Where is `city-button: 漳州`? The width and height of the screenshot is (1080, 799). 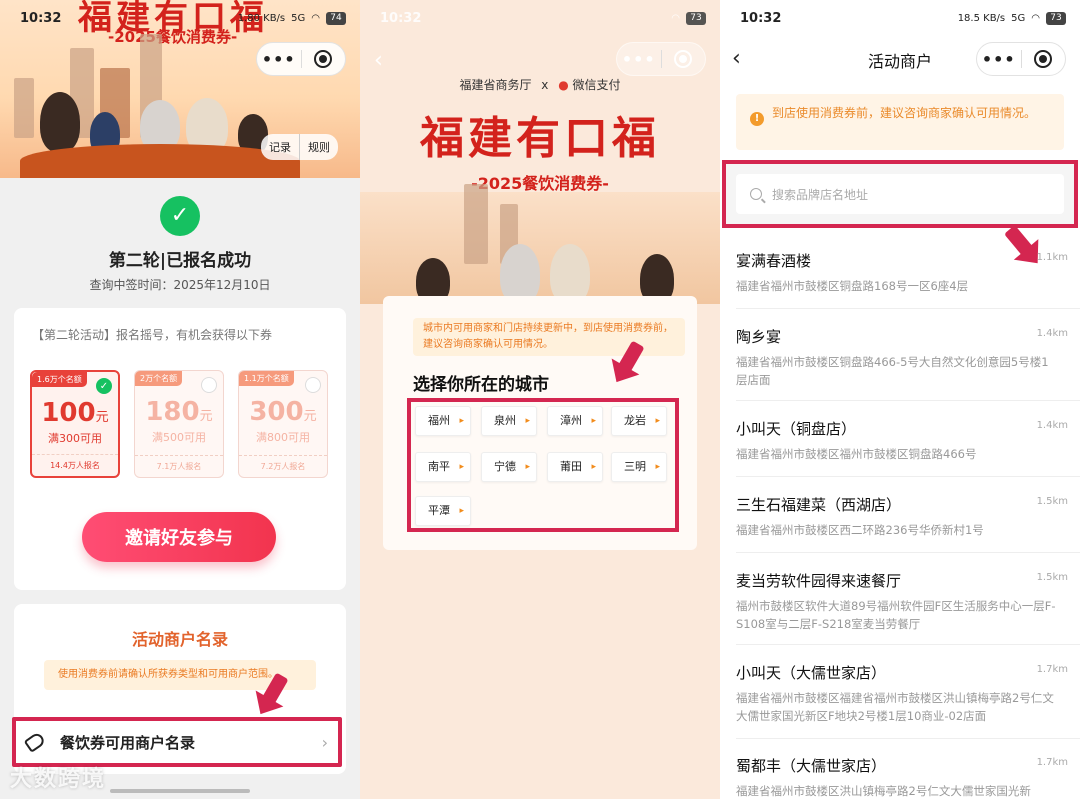 city-button: 漳州 is located at coordinates (575, 421).